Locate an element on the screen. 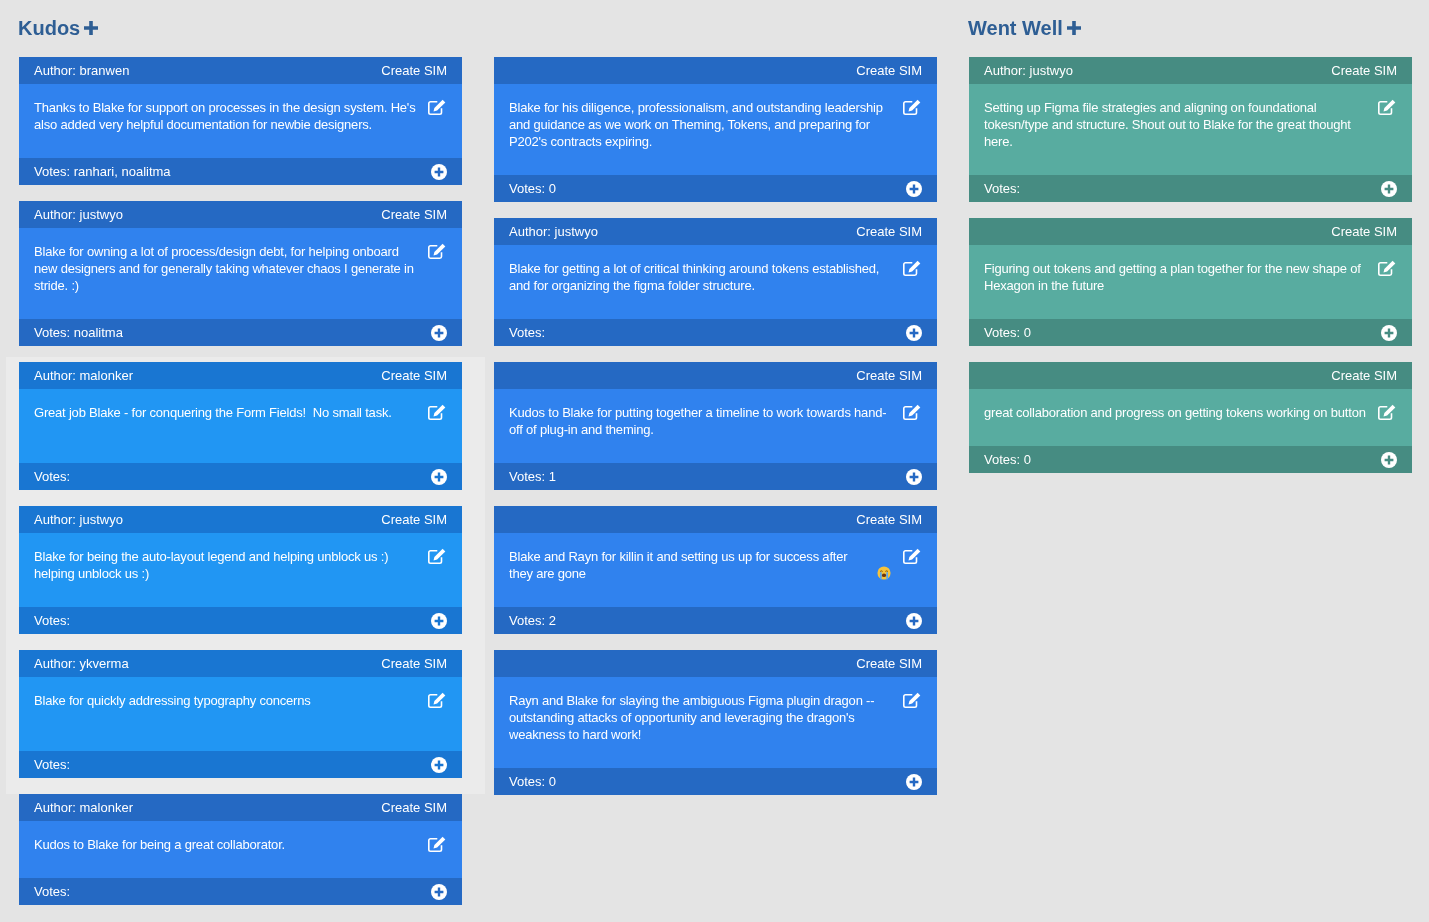 This screenshot has width=1429, height=922. card-text: Blake for being the auto-layout legend and helping unblock us :) helping unblock us :) is located at coordinates (211, 565).